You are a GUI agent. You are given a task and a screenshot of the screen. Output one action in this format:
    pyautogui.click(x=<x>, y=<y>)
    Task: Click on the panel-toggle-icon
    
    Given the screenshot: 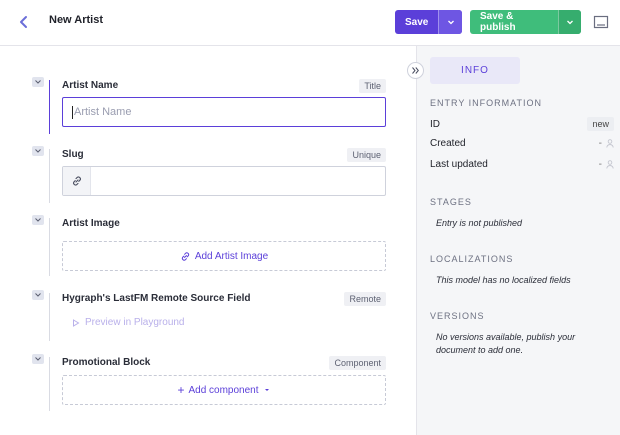 What is the action you would take?
    pyautogui.click(x=601, y=22)
    